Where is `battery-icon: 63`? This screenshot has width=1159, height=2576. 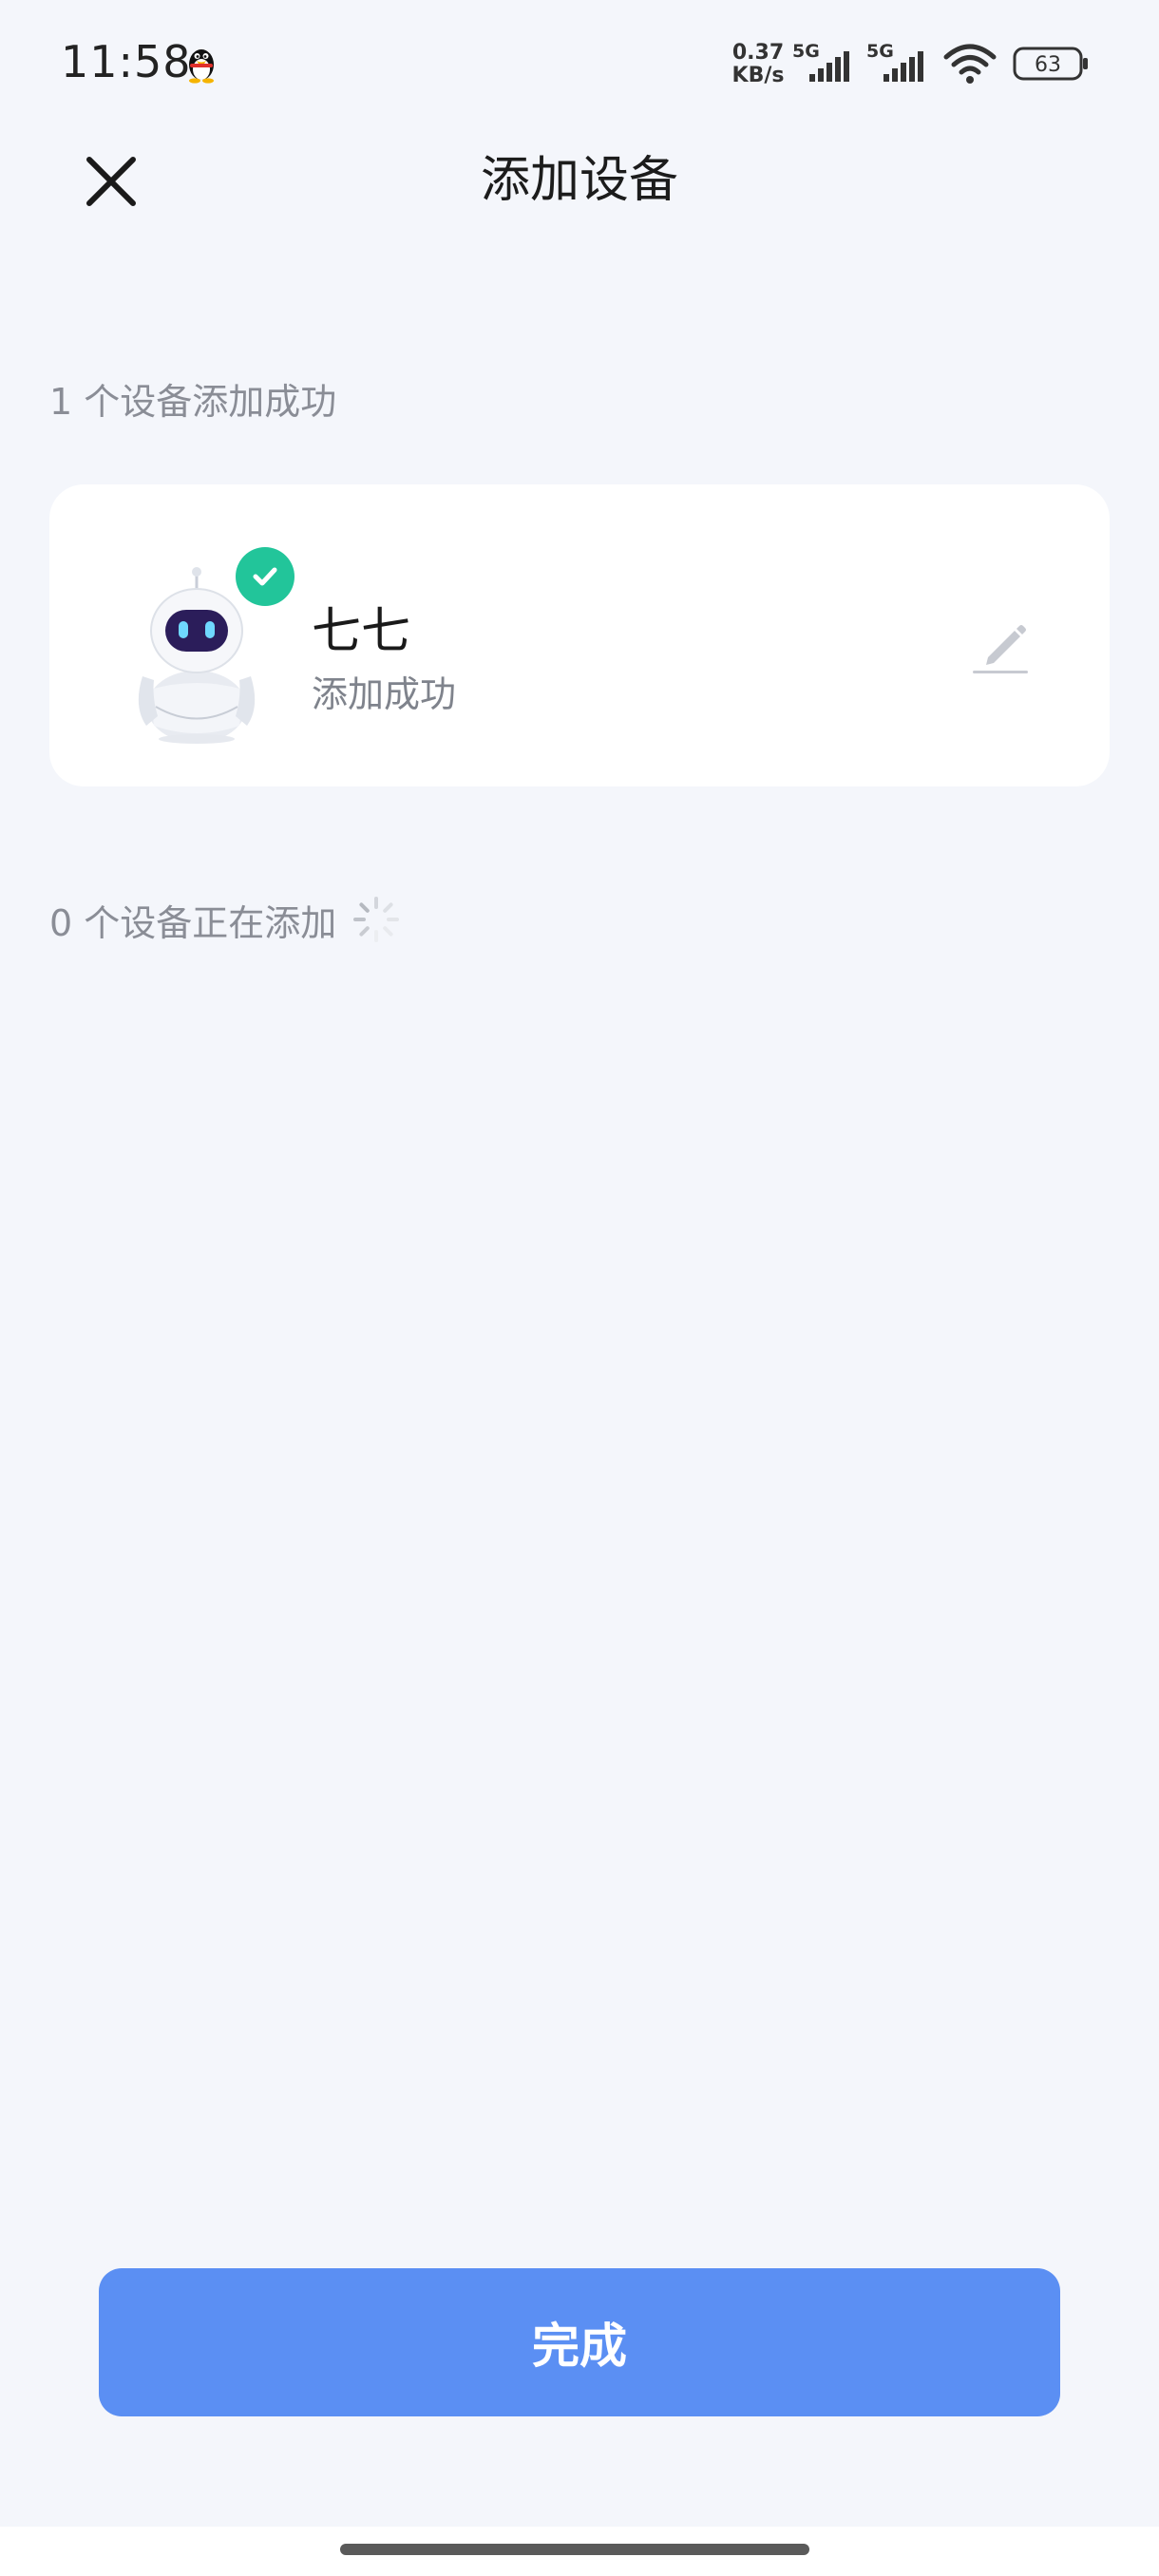
battery-icon: 63 is located at coordinates (1050, 64).